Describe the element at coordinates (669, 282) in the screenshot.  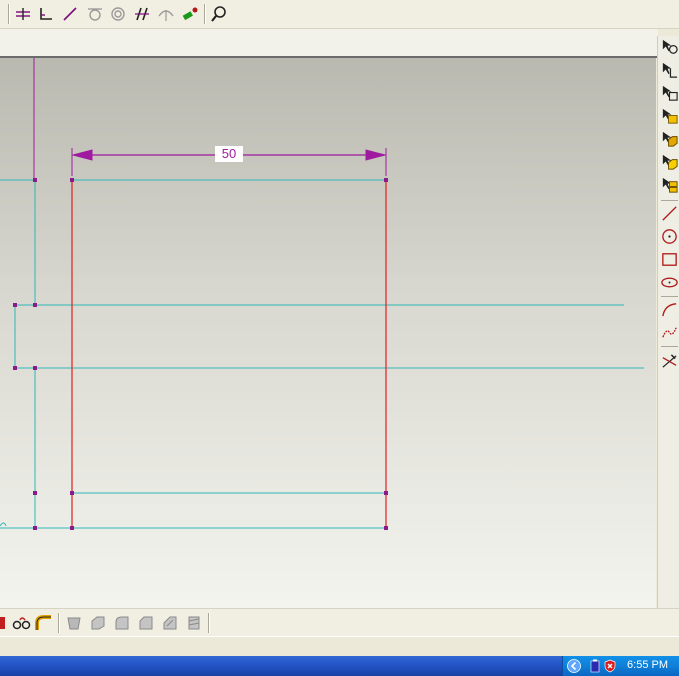
I see `ellipse-tool-icon` at that location.